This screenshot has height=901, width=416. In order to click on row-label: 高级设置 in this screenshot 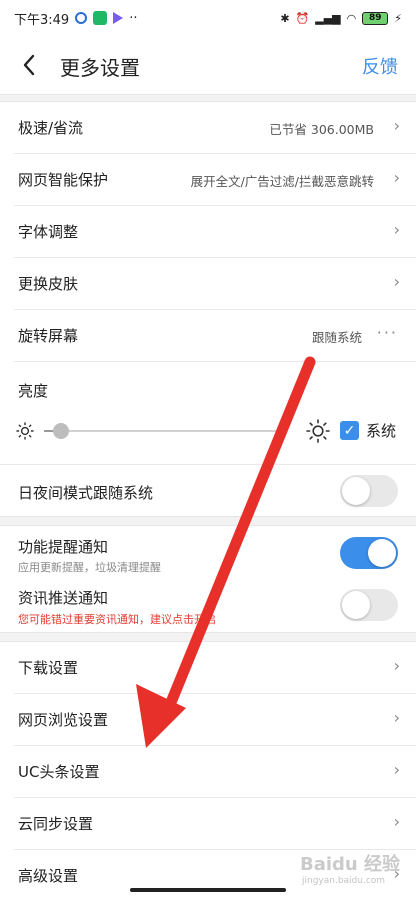, I will do `click(48, 876)`.